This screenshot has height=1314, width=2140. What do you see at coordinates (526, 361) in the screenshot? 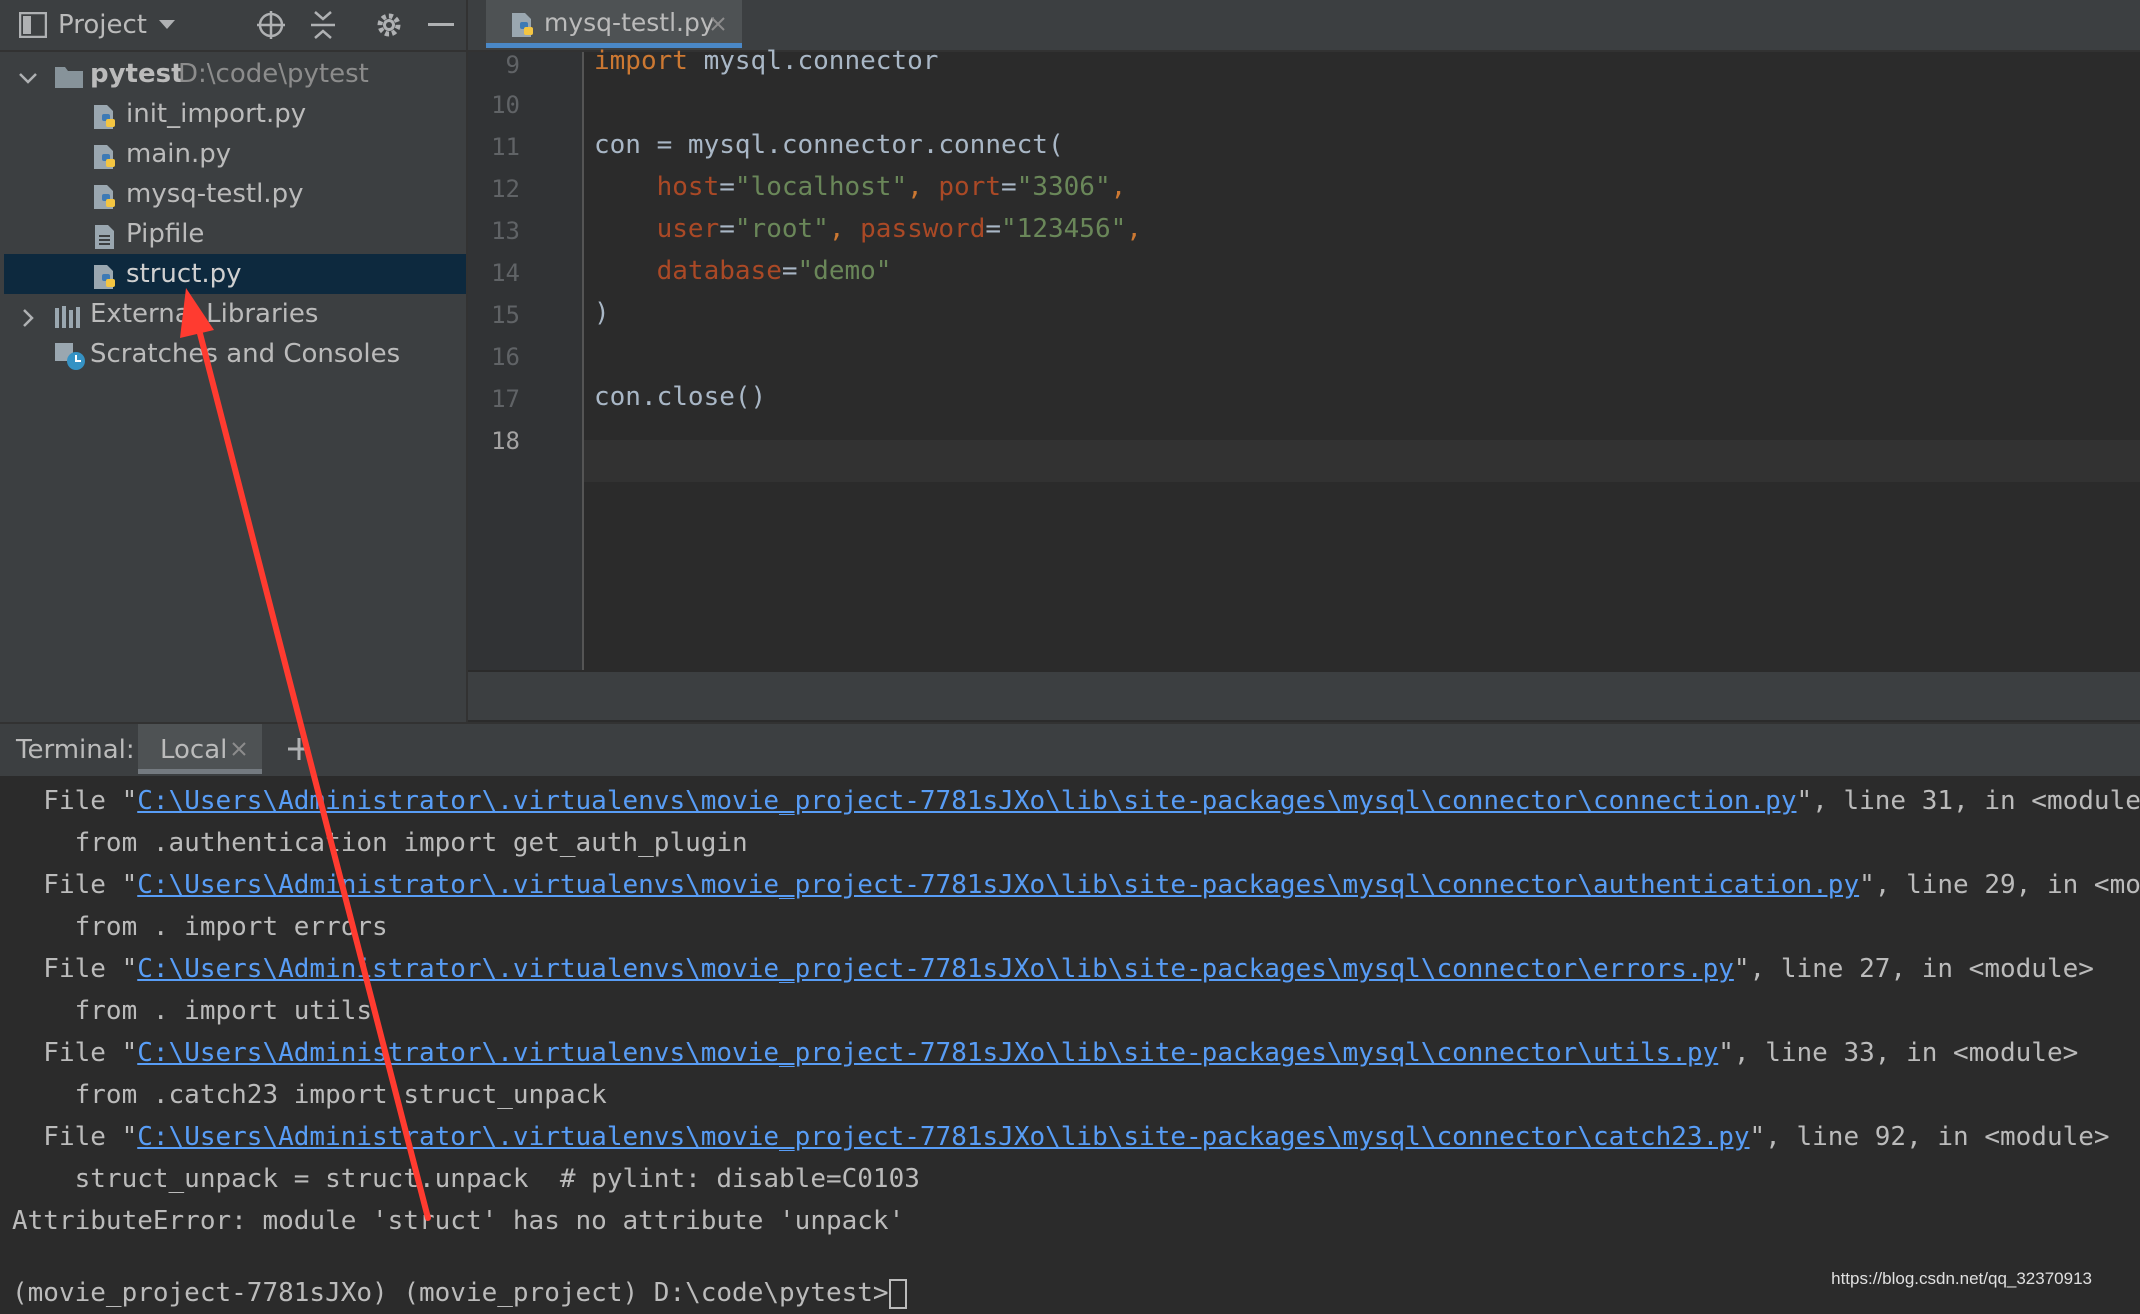
I see `line-number-gutter: 9 10 11 12 13 14 15 16 17 18` at bounding box center [526, 361].